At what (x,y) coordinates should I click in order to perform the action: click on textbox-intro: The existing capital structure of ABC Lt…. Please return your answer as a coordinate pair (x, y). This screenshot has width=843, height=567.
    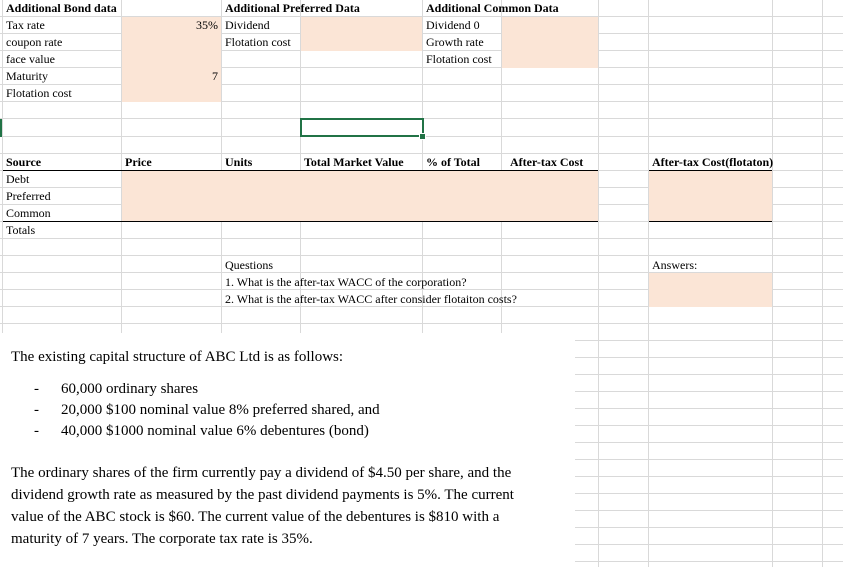
    Looking at the image, I should click on (177, 357).